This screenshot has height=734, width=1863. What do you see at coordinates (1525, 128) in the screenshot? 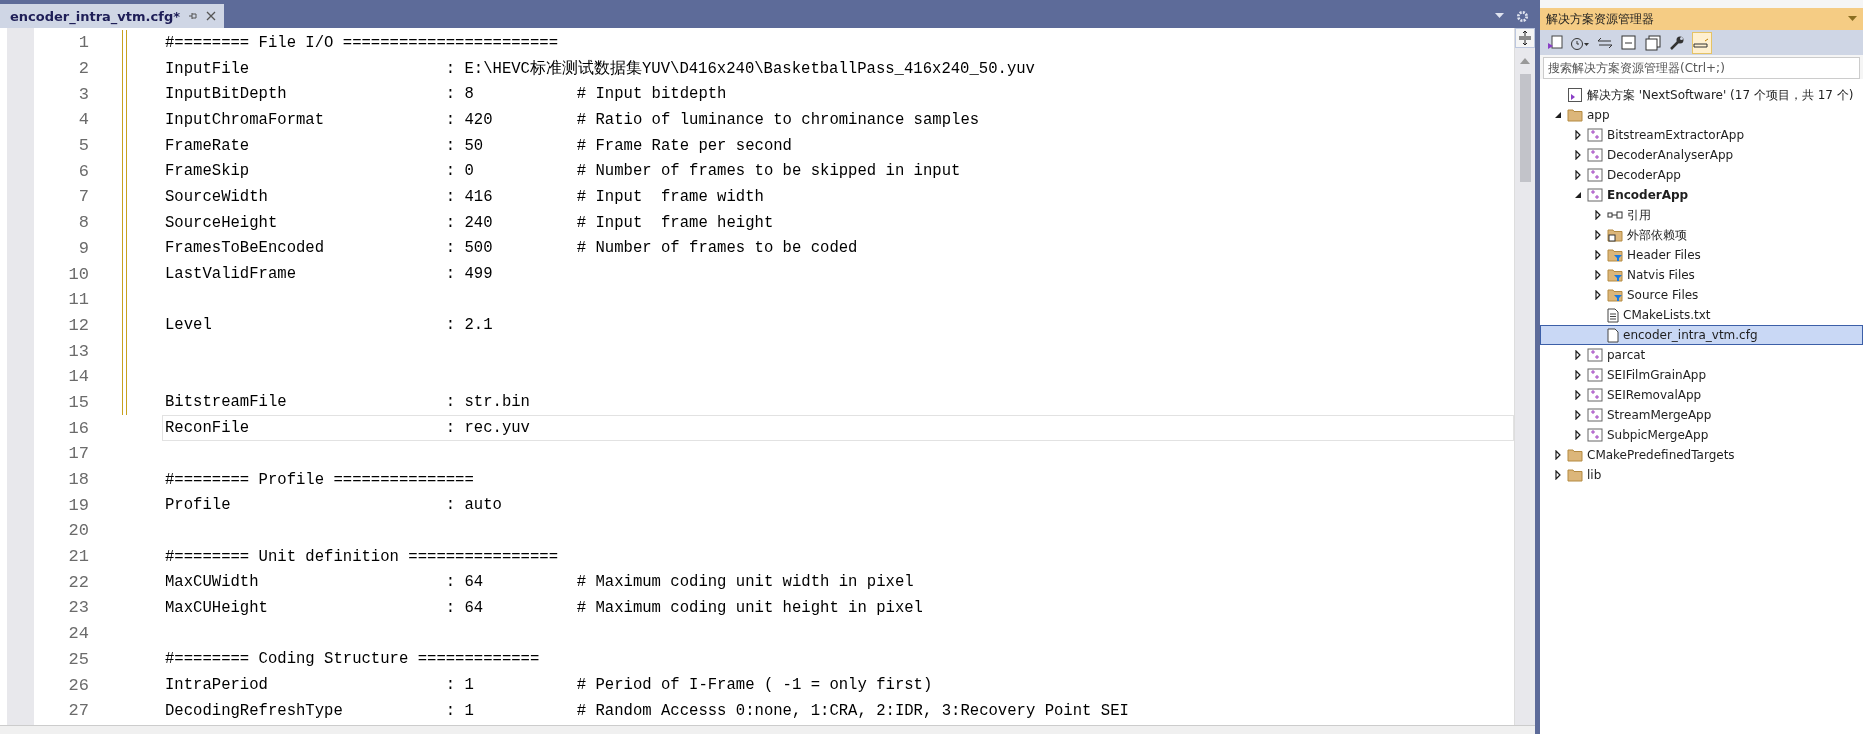
I see `scroll-thumb` at bounding box center [1525, 128].